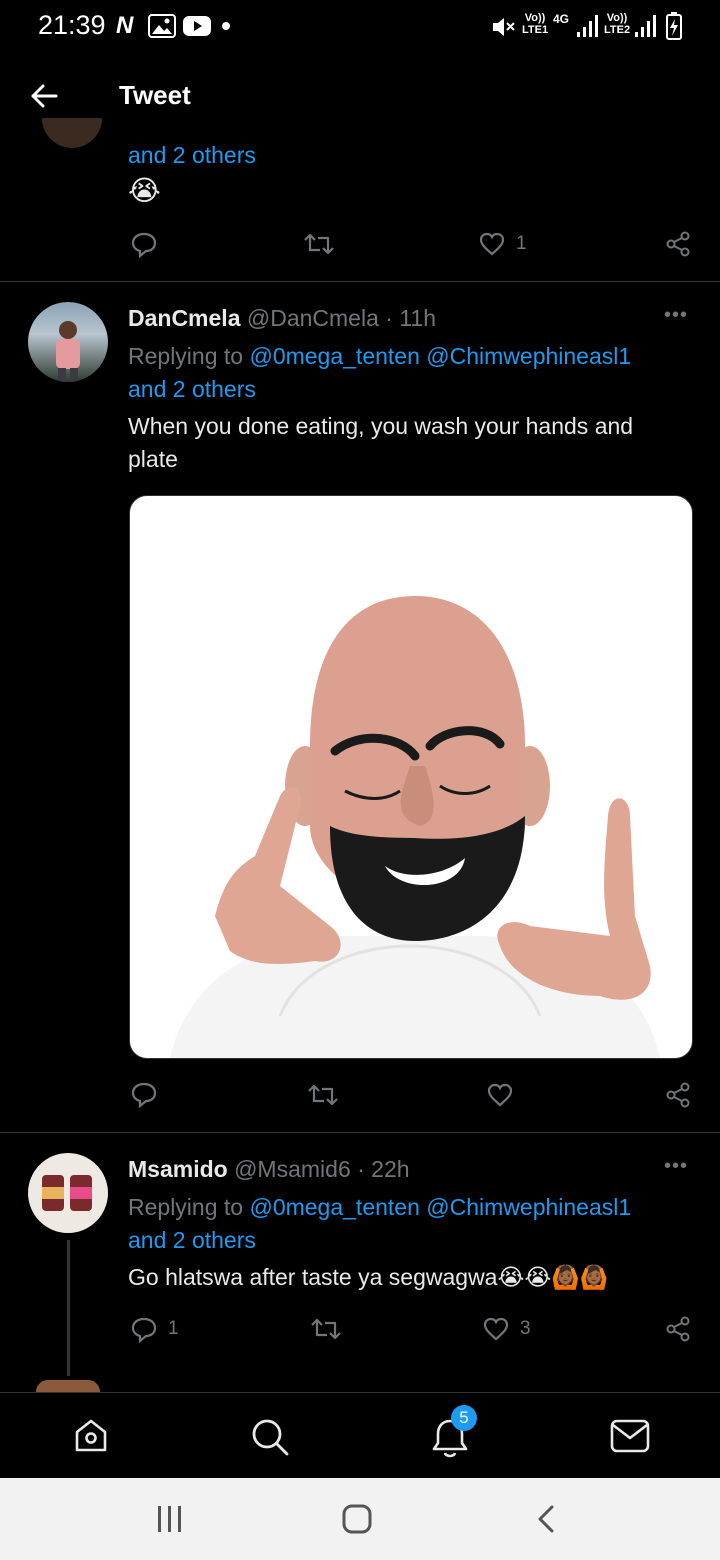 The image size is (720, 1560). What do you see at coordinates (525, 1328) in the screenshot?
I see `like-count: 3` at bounding box center [525, 1328].